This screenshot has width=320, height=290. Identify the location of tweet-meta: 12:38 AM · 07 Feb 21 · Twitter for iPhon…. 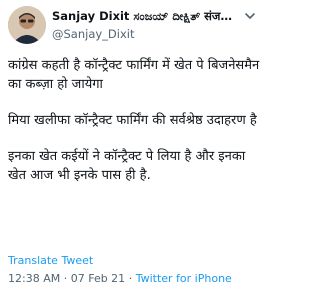
(120, 278).